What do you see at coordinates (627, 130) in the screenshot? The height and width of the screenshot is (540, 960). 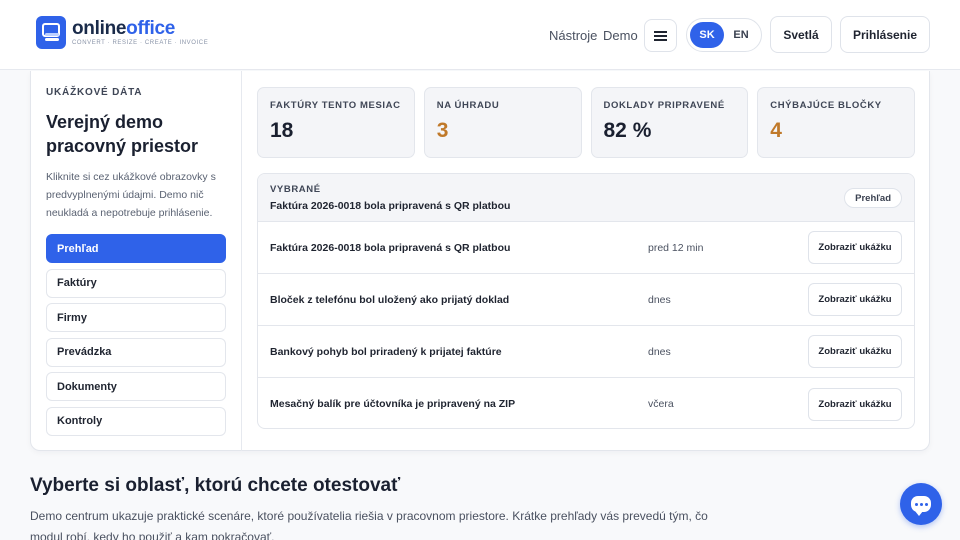 I see `stat-value: 82 %` at bounding box center [627, 130].